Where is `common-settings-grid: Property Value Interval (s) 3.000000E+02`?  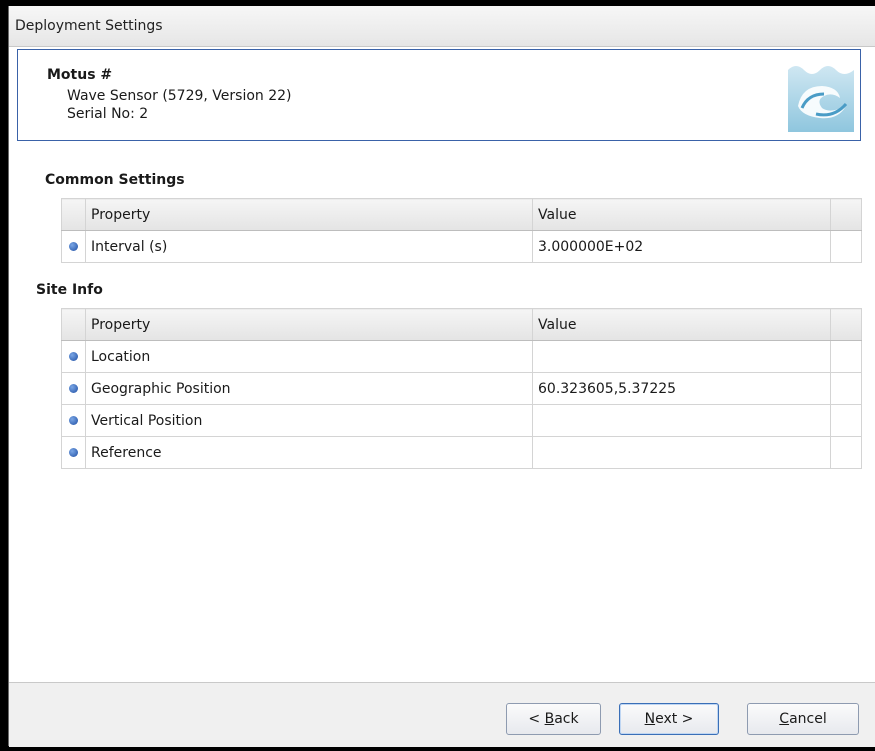 common-settings-grid: Property Value Interval (s) 3.000000E+02 is located at coordinates (461, 230).